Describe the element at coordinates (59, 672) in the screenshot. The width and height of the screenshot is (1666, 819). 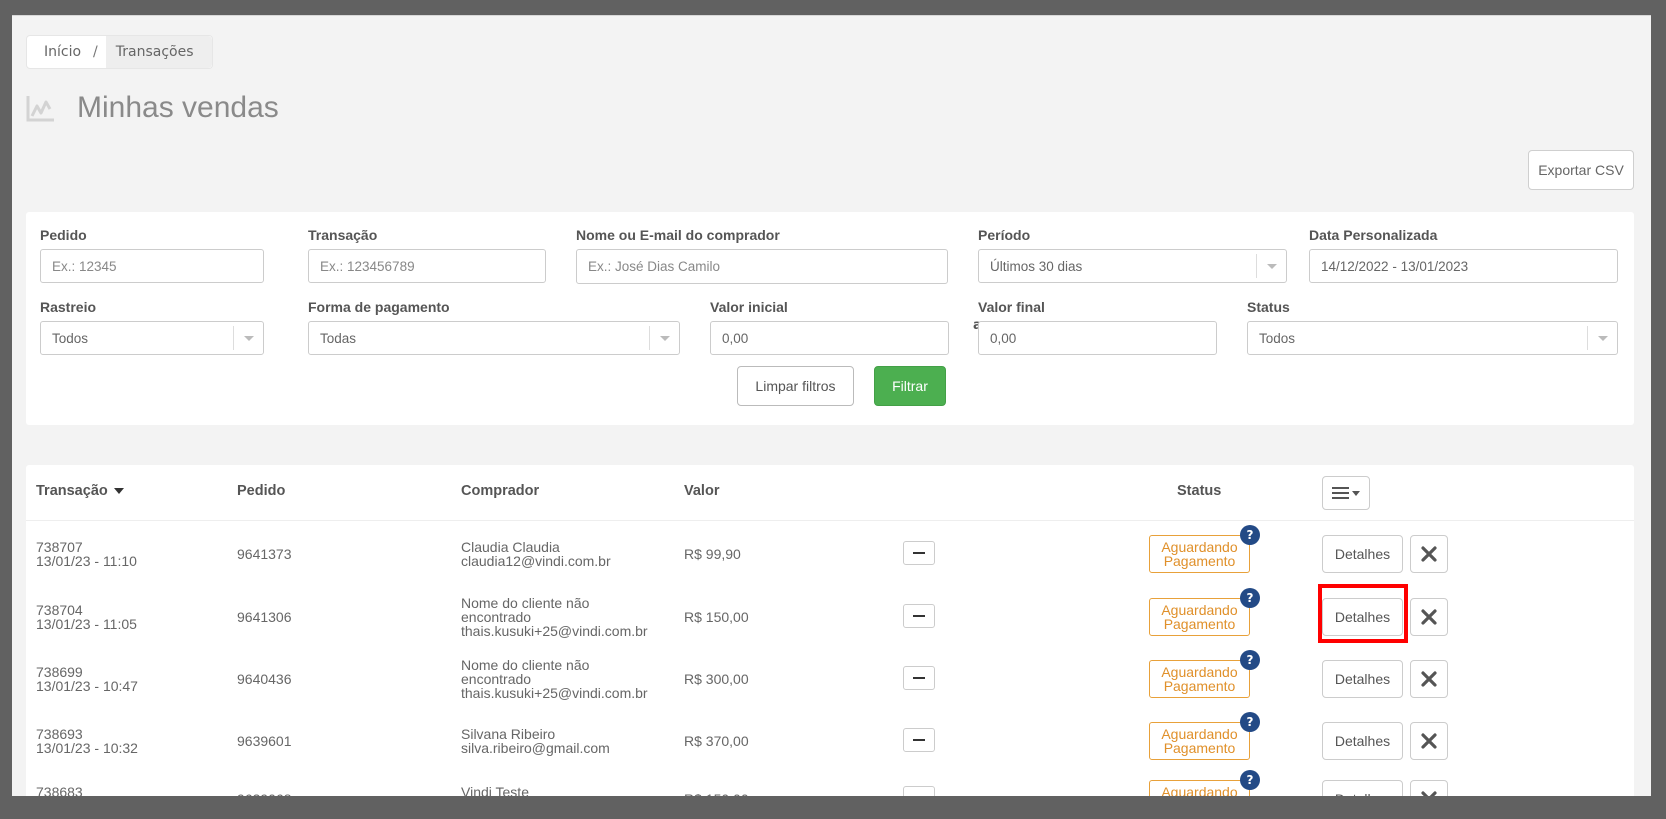
I see `transaction-id: 738699` at that location.